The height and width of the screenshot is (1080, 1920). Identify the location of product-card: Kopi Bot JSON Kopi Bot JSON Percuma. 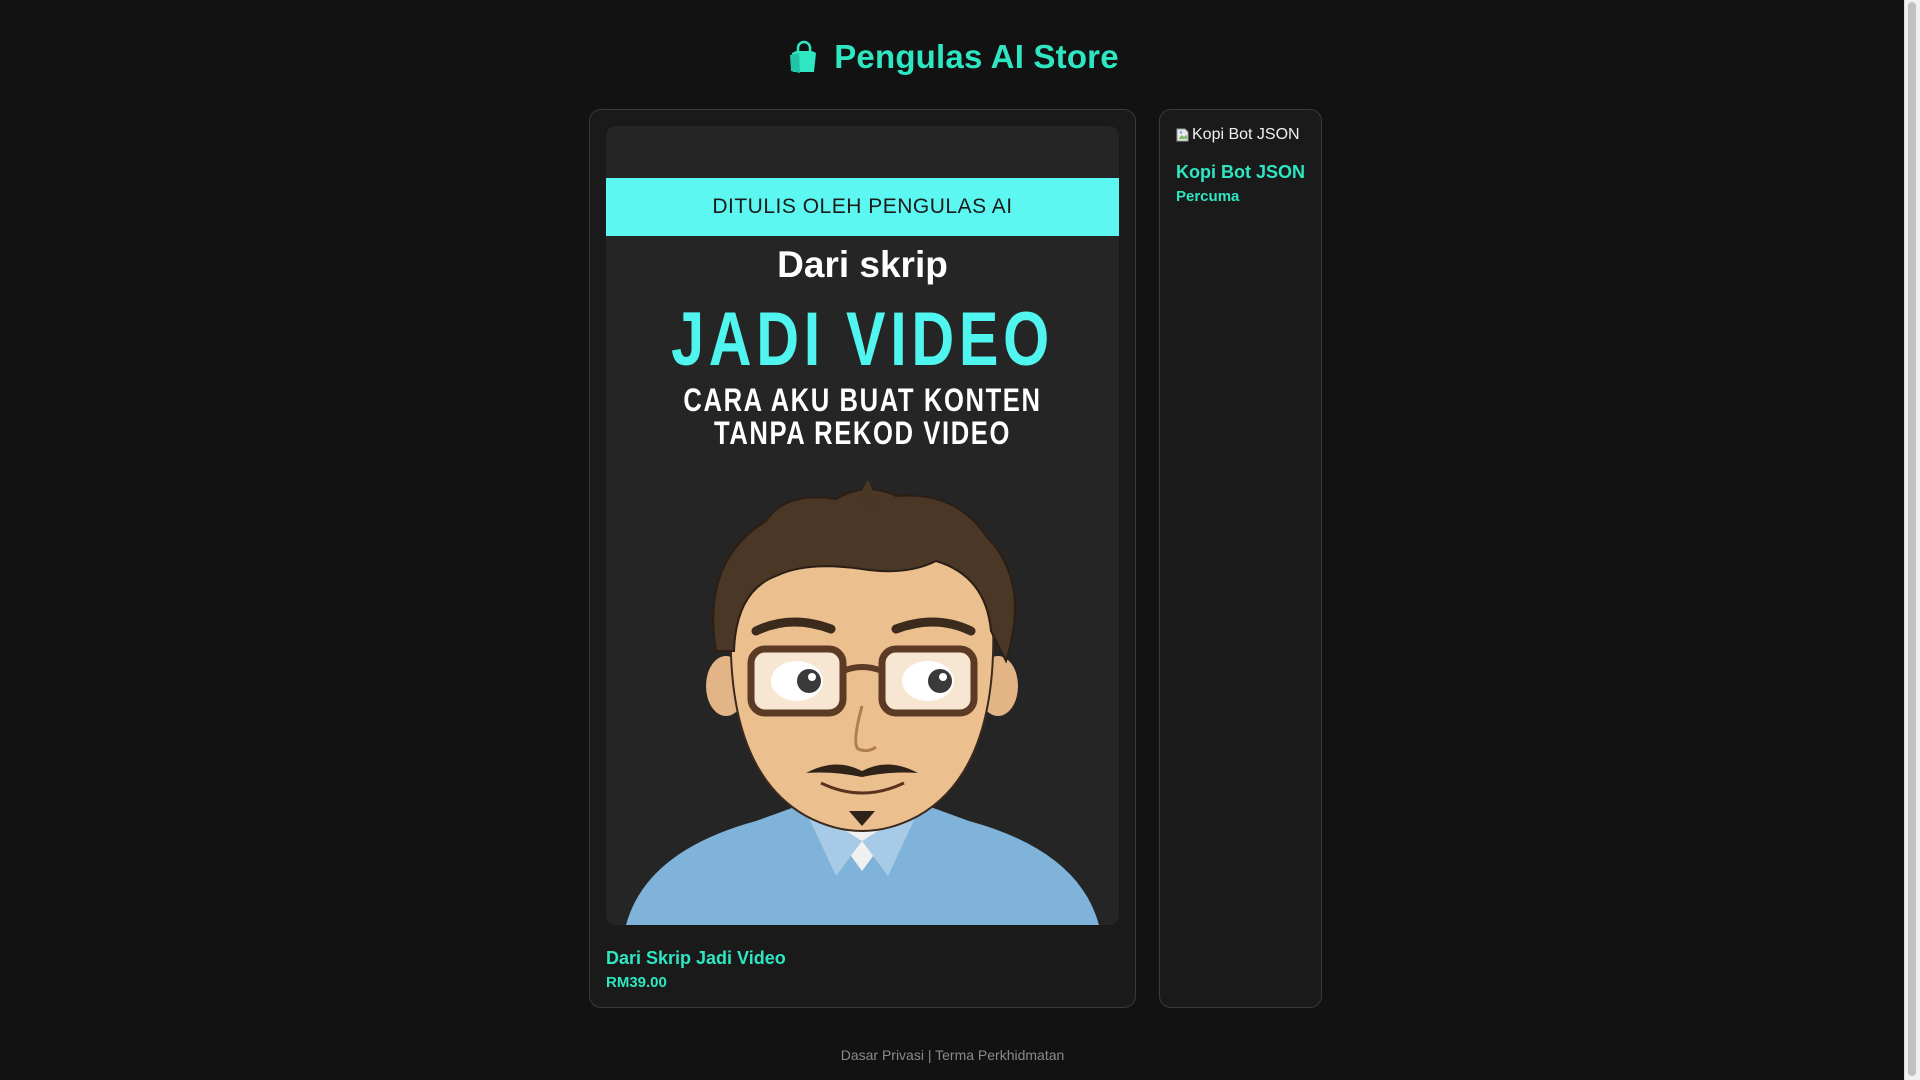
(1240, 558).